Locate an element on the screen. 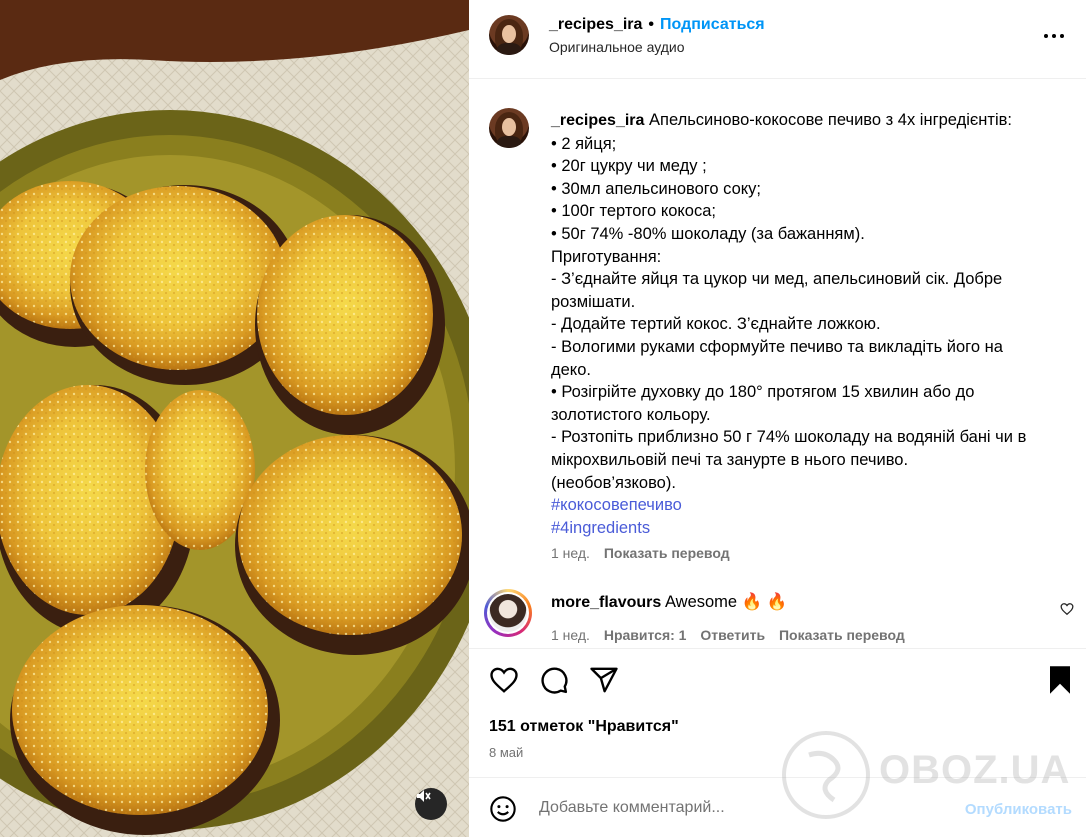 The height and width of the screenshot is (837, 1086). author-avatar is located at coordinates (509, 35).